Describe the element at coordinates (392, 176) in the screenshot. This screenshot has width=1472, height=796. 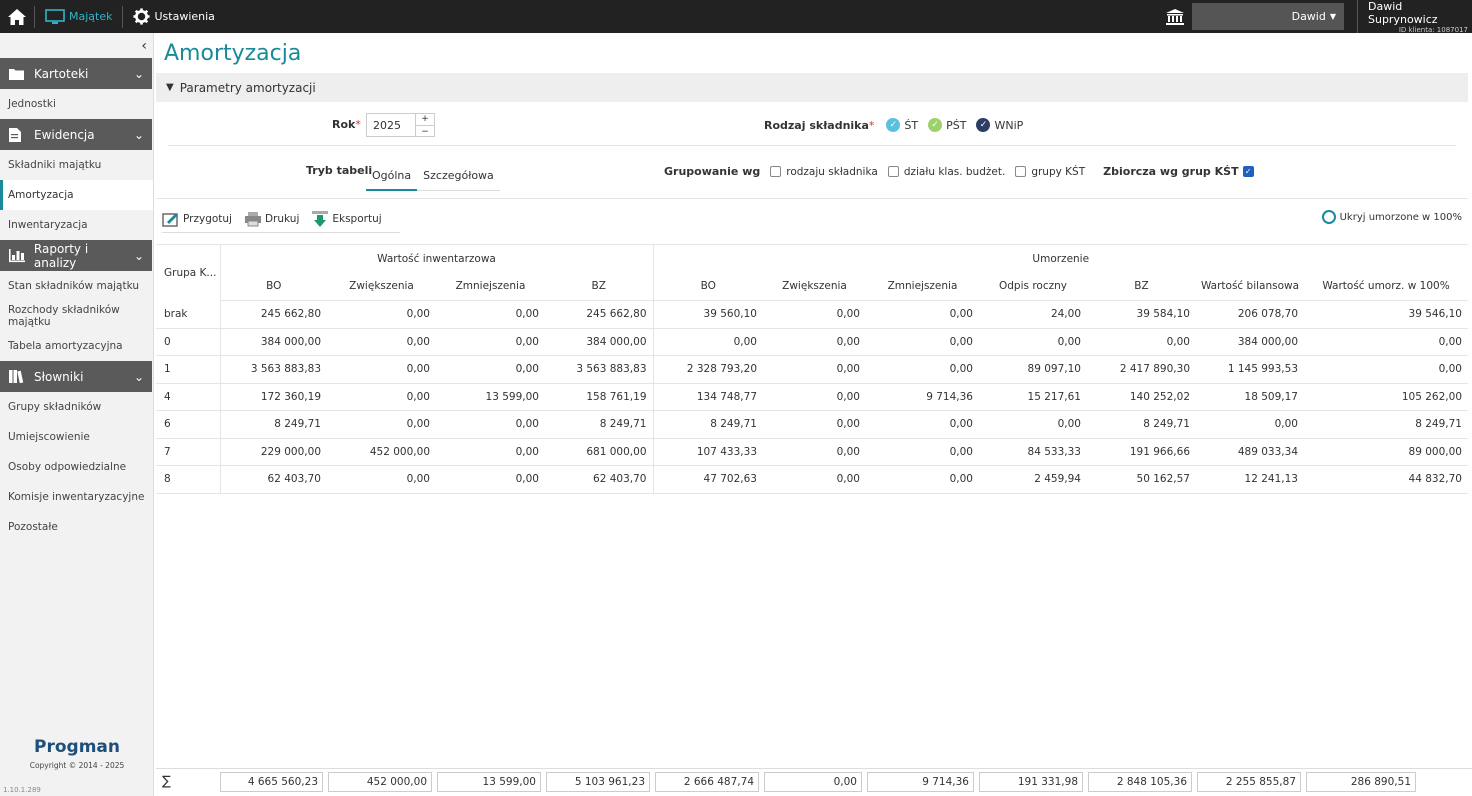
I see `tab-ogolna: Ogólna` at that location.